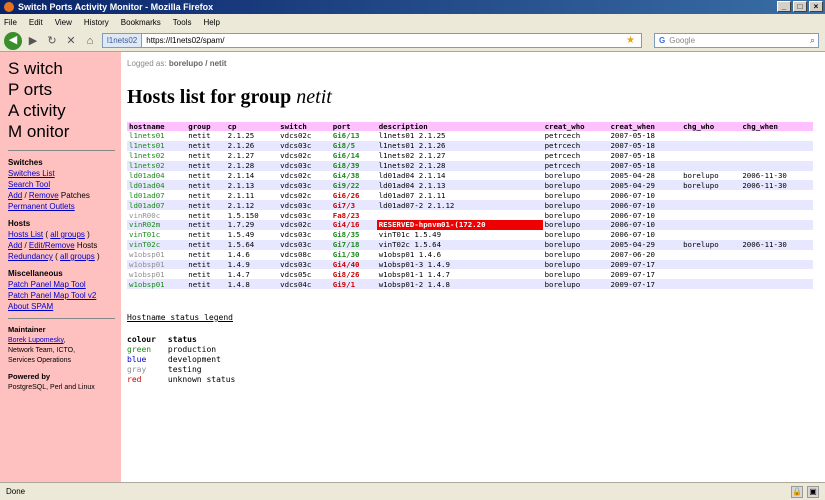 This screenshot has width=825, height=500. What do you see at coordinates (784, 6) in the screenshot?
I see `minimize-button: _` at bounding box center [784, 6].